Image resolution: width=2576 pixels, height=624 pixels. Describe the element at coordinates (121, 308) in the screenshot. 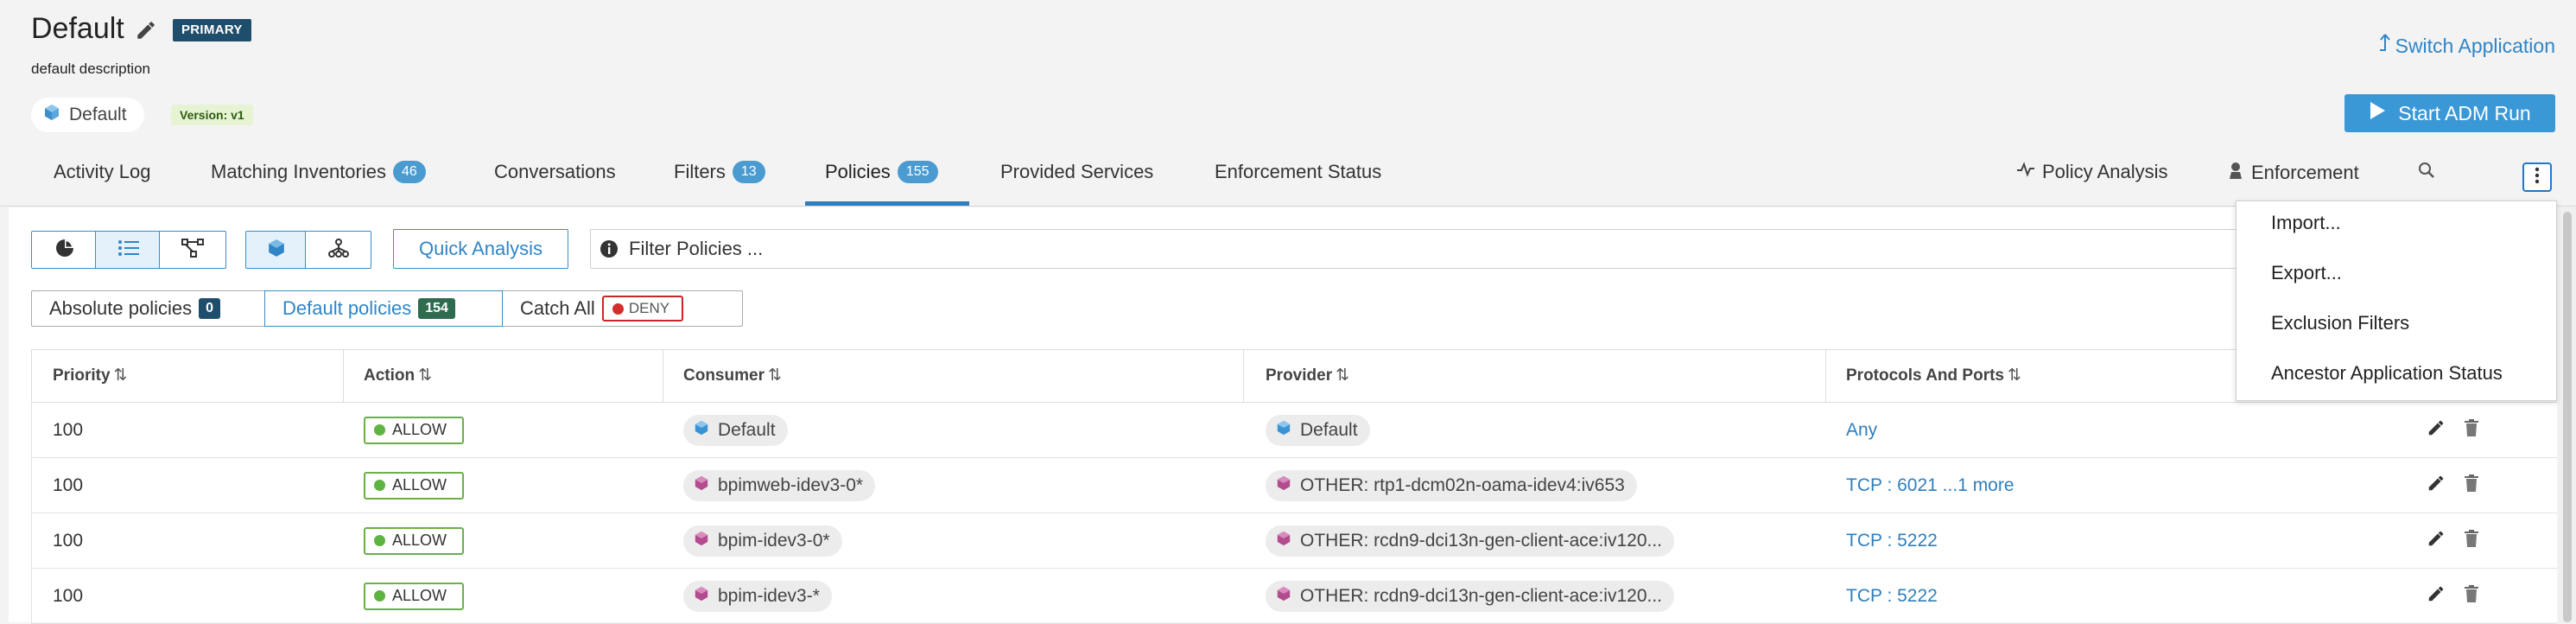

I see `absolute-policies-label: Absolute policies` at that location.